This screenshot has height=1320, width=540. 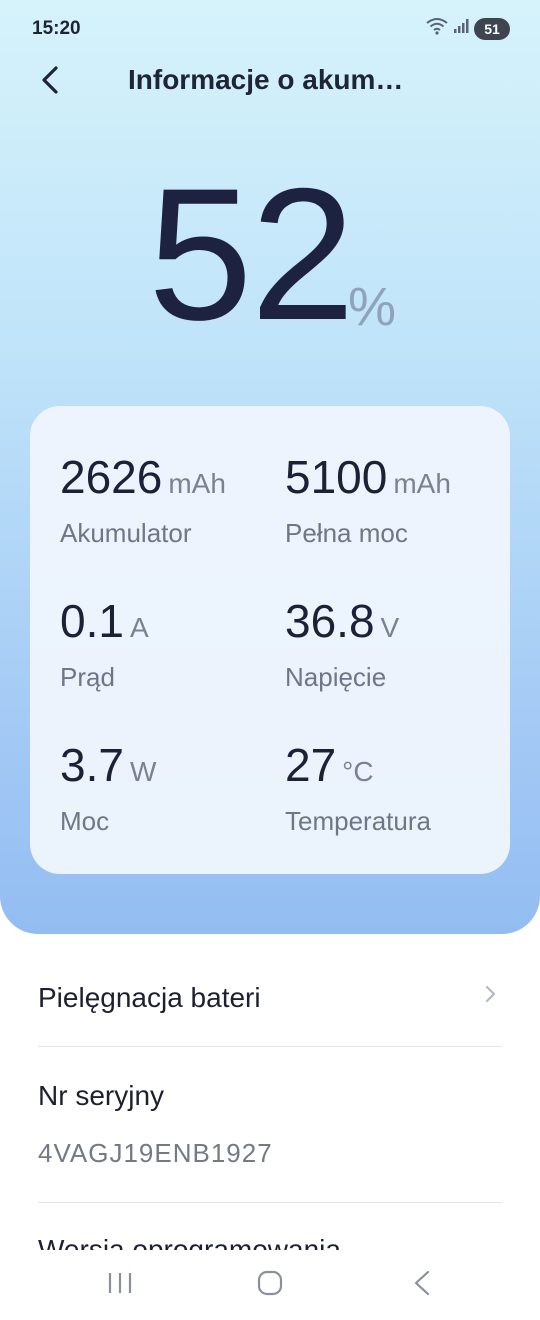 I want to click on battery-percent-unit: %, so click(x=372, y=307).